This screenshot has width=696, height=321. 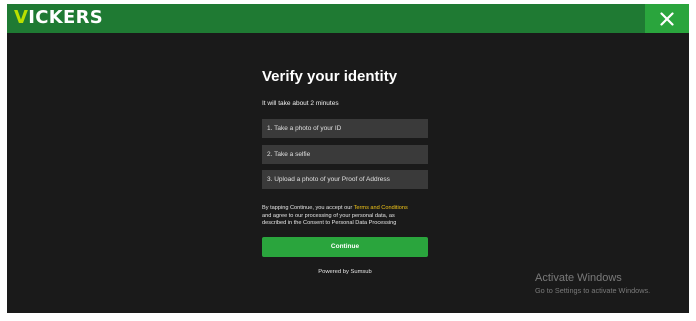 What do you see at coordinates (300, 103) in the screenshot?
I see `duration-note: It will take about 2 minutes` at bounding box center [300, 103].